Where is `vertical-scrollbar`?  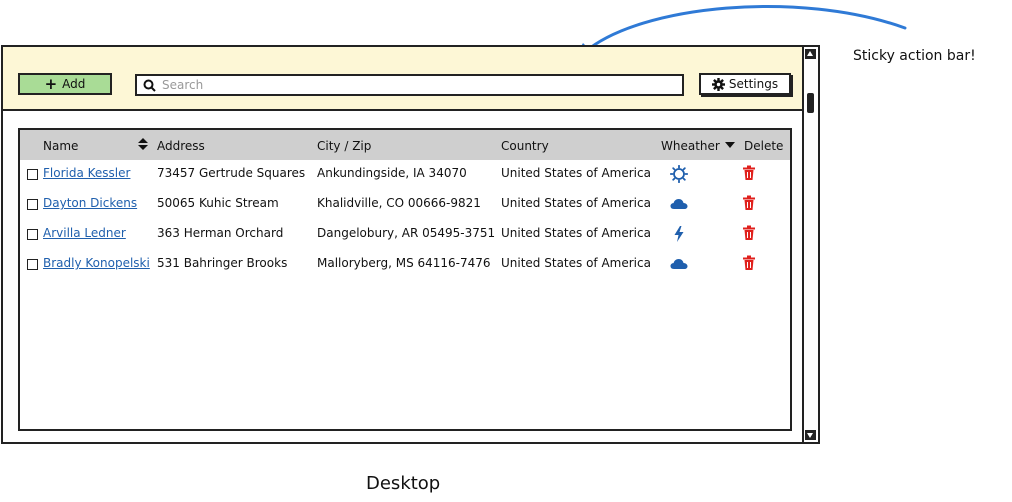
vertical-scrollbar is located at coordinates (812, 244).